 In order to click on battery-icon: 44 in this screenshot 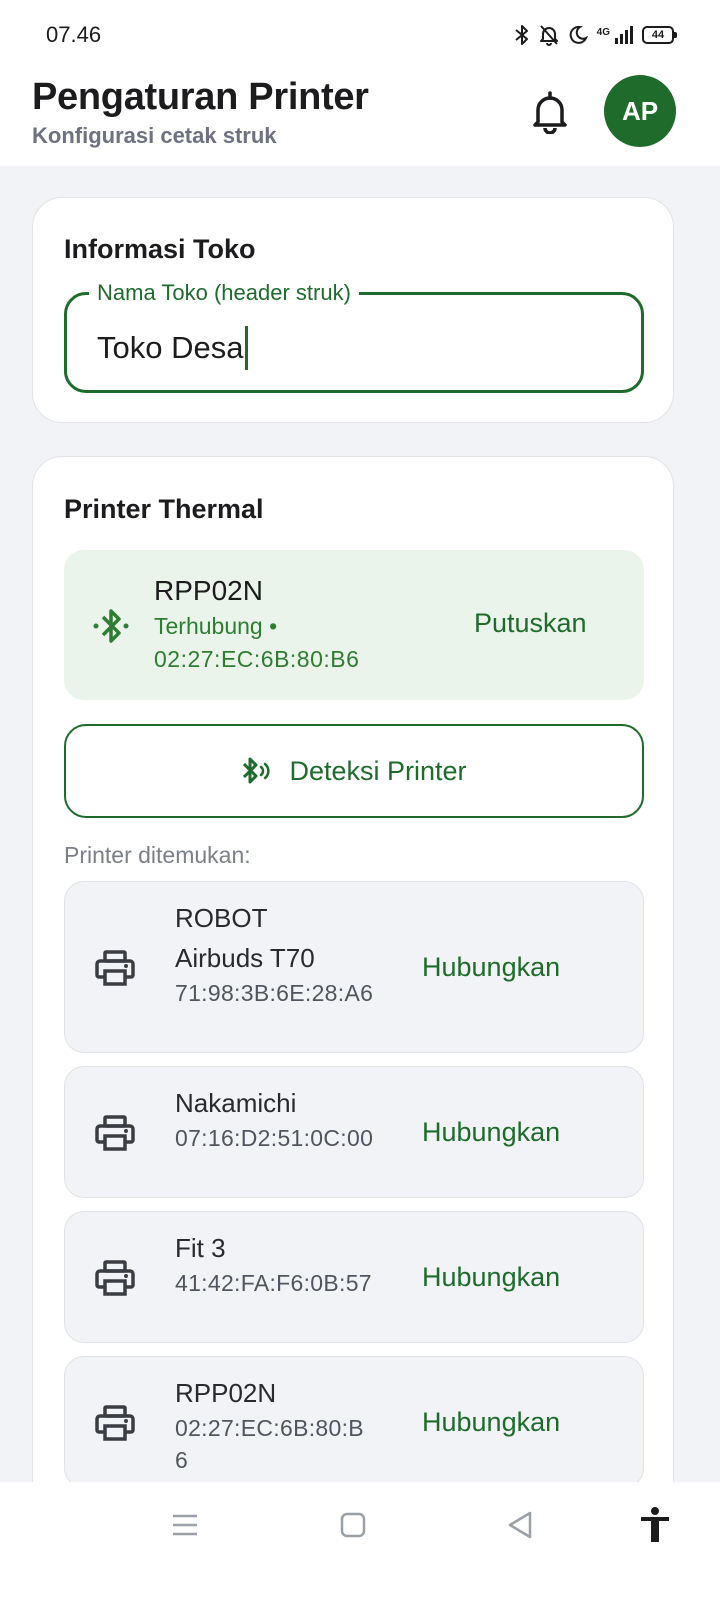, I will do `click(659, 35)`.